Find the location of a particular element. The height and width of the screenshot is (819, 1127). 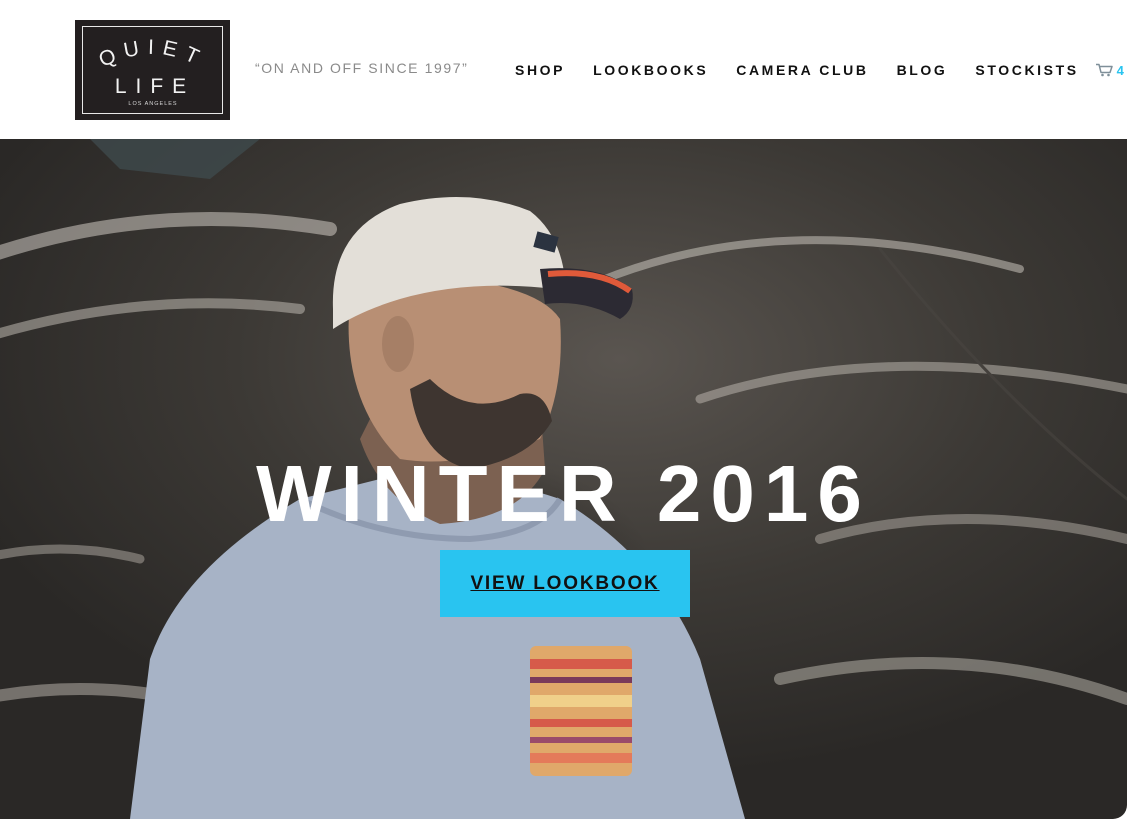

cart-count: 4 is located at coordinates (1120, 70).